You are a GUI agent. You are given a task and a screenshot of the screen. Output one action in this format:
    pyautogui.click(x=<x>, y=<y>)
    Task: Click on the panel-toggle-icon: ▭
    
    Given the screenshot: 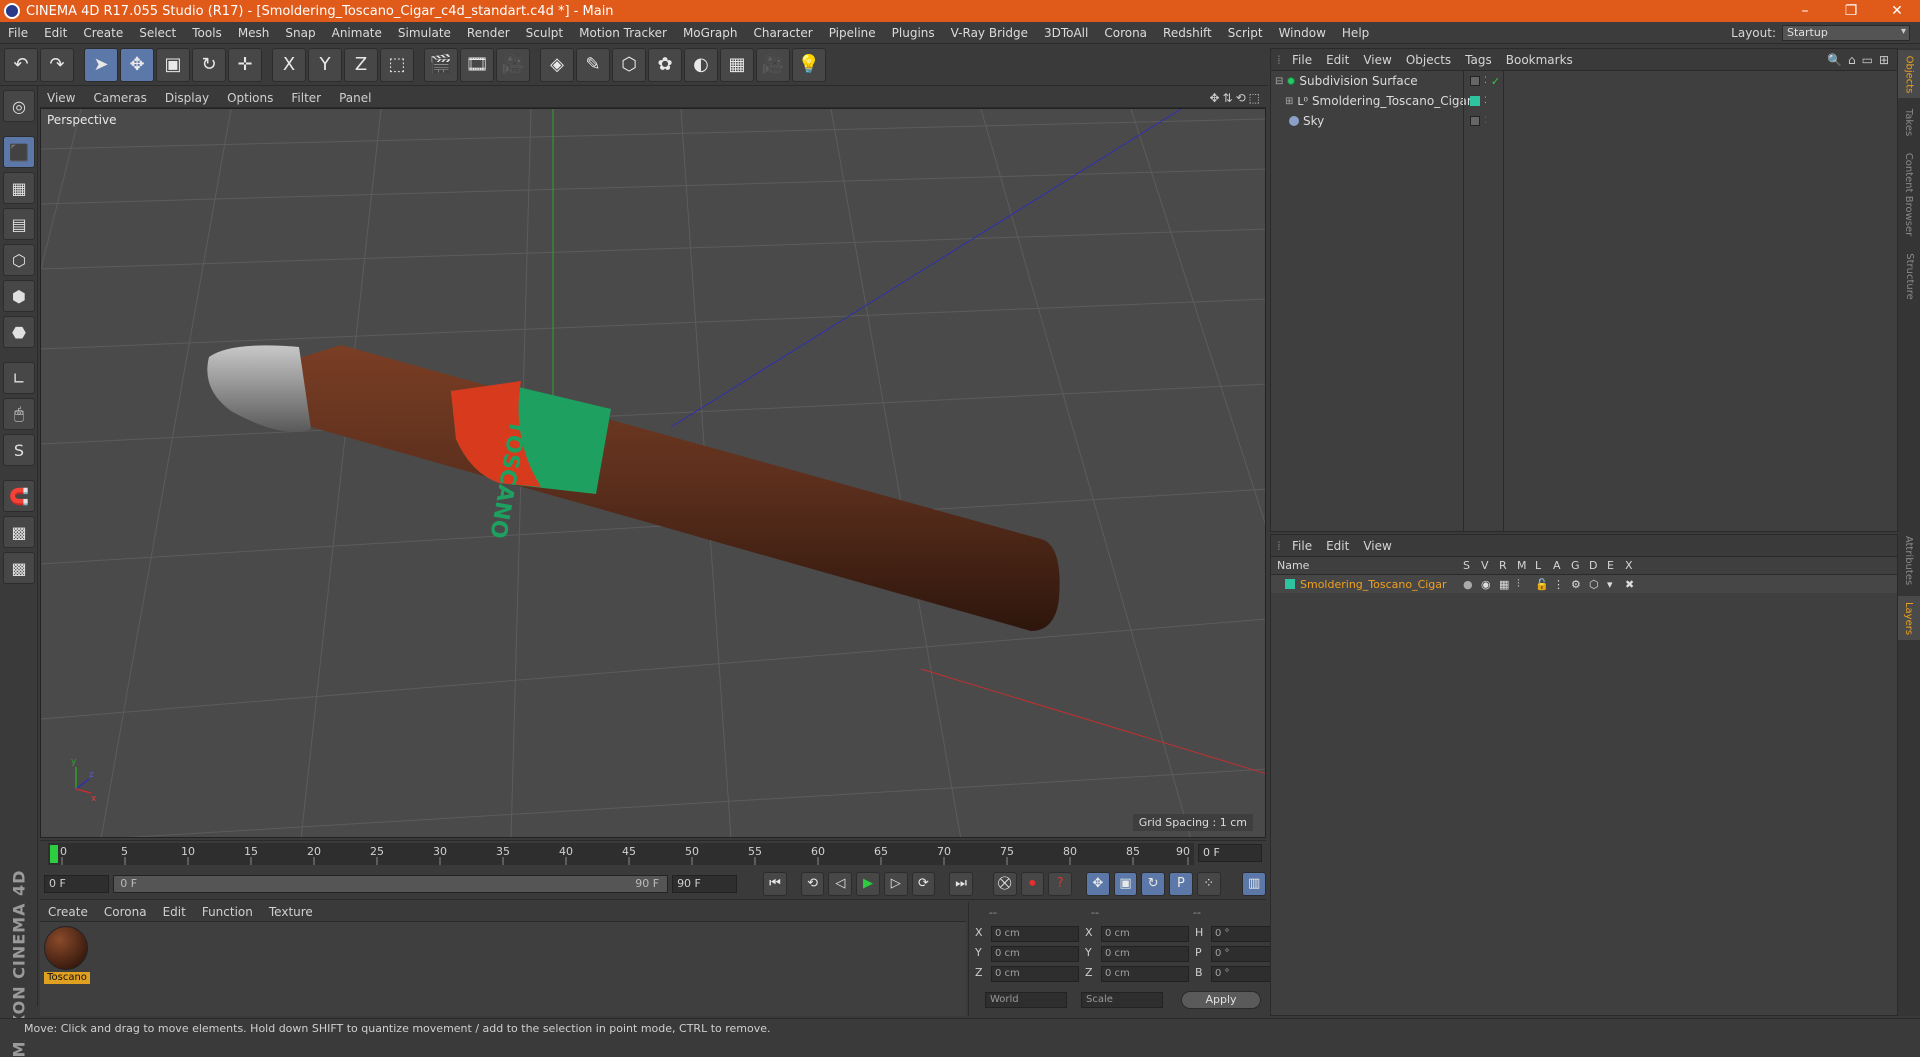 What is the action you would take?
    pyautogui.click(x=1867, y=60)
    